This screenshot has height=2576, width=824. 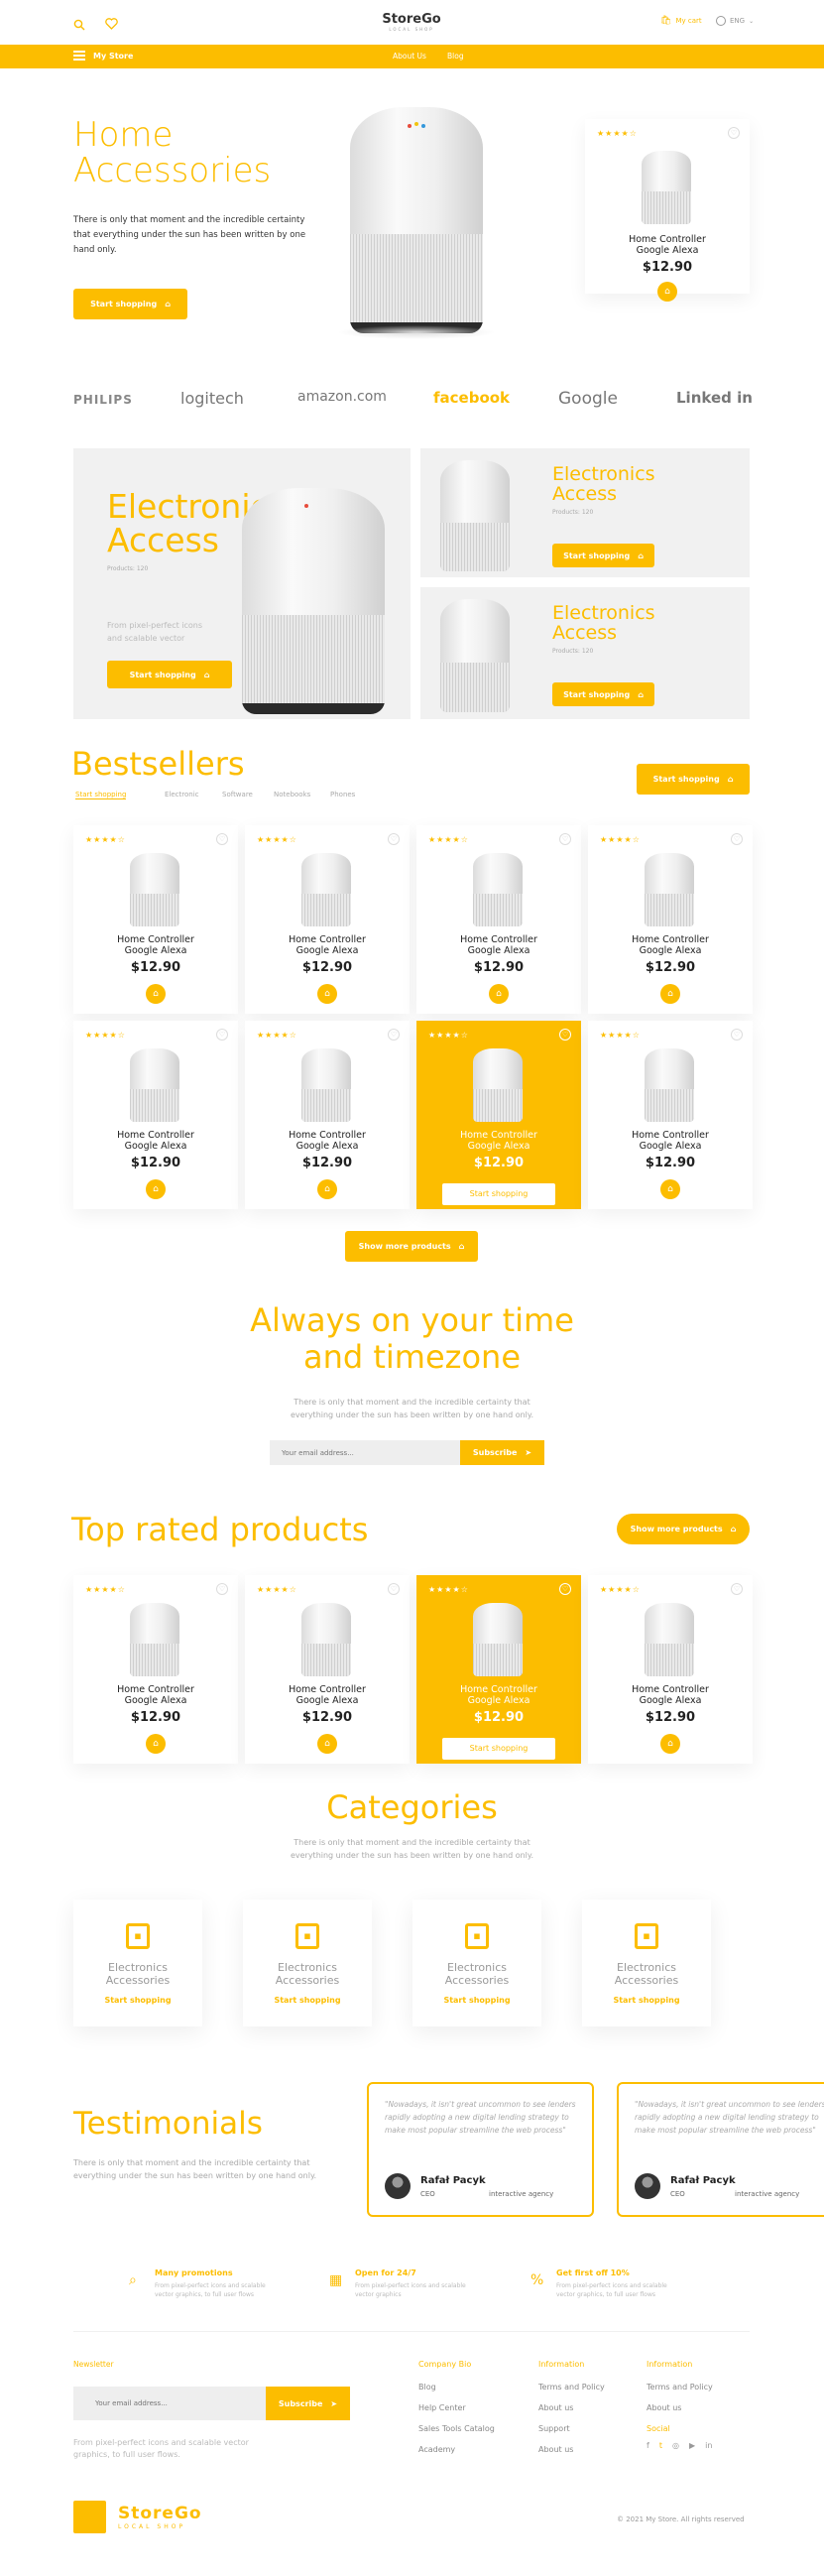 What do you see at coordinates (683, 1529) in the screenshot?
I see `top-rated-show-more-button: Show more products ⌂` at bounding box center [683, 1529].